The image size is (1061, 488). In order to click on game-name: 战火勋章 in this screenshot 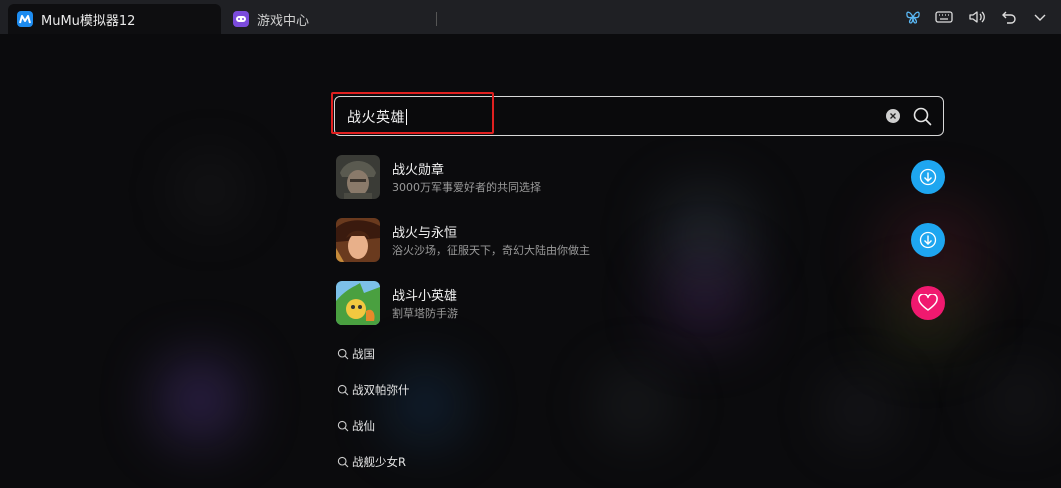, I will do `click(418, 170)`.